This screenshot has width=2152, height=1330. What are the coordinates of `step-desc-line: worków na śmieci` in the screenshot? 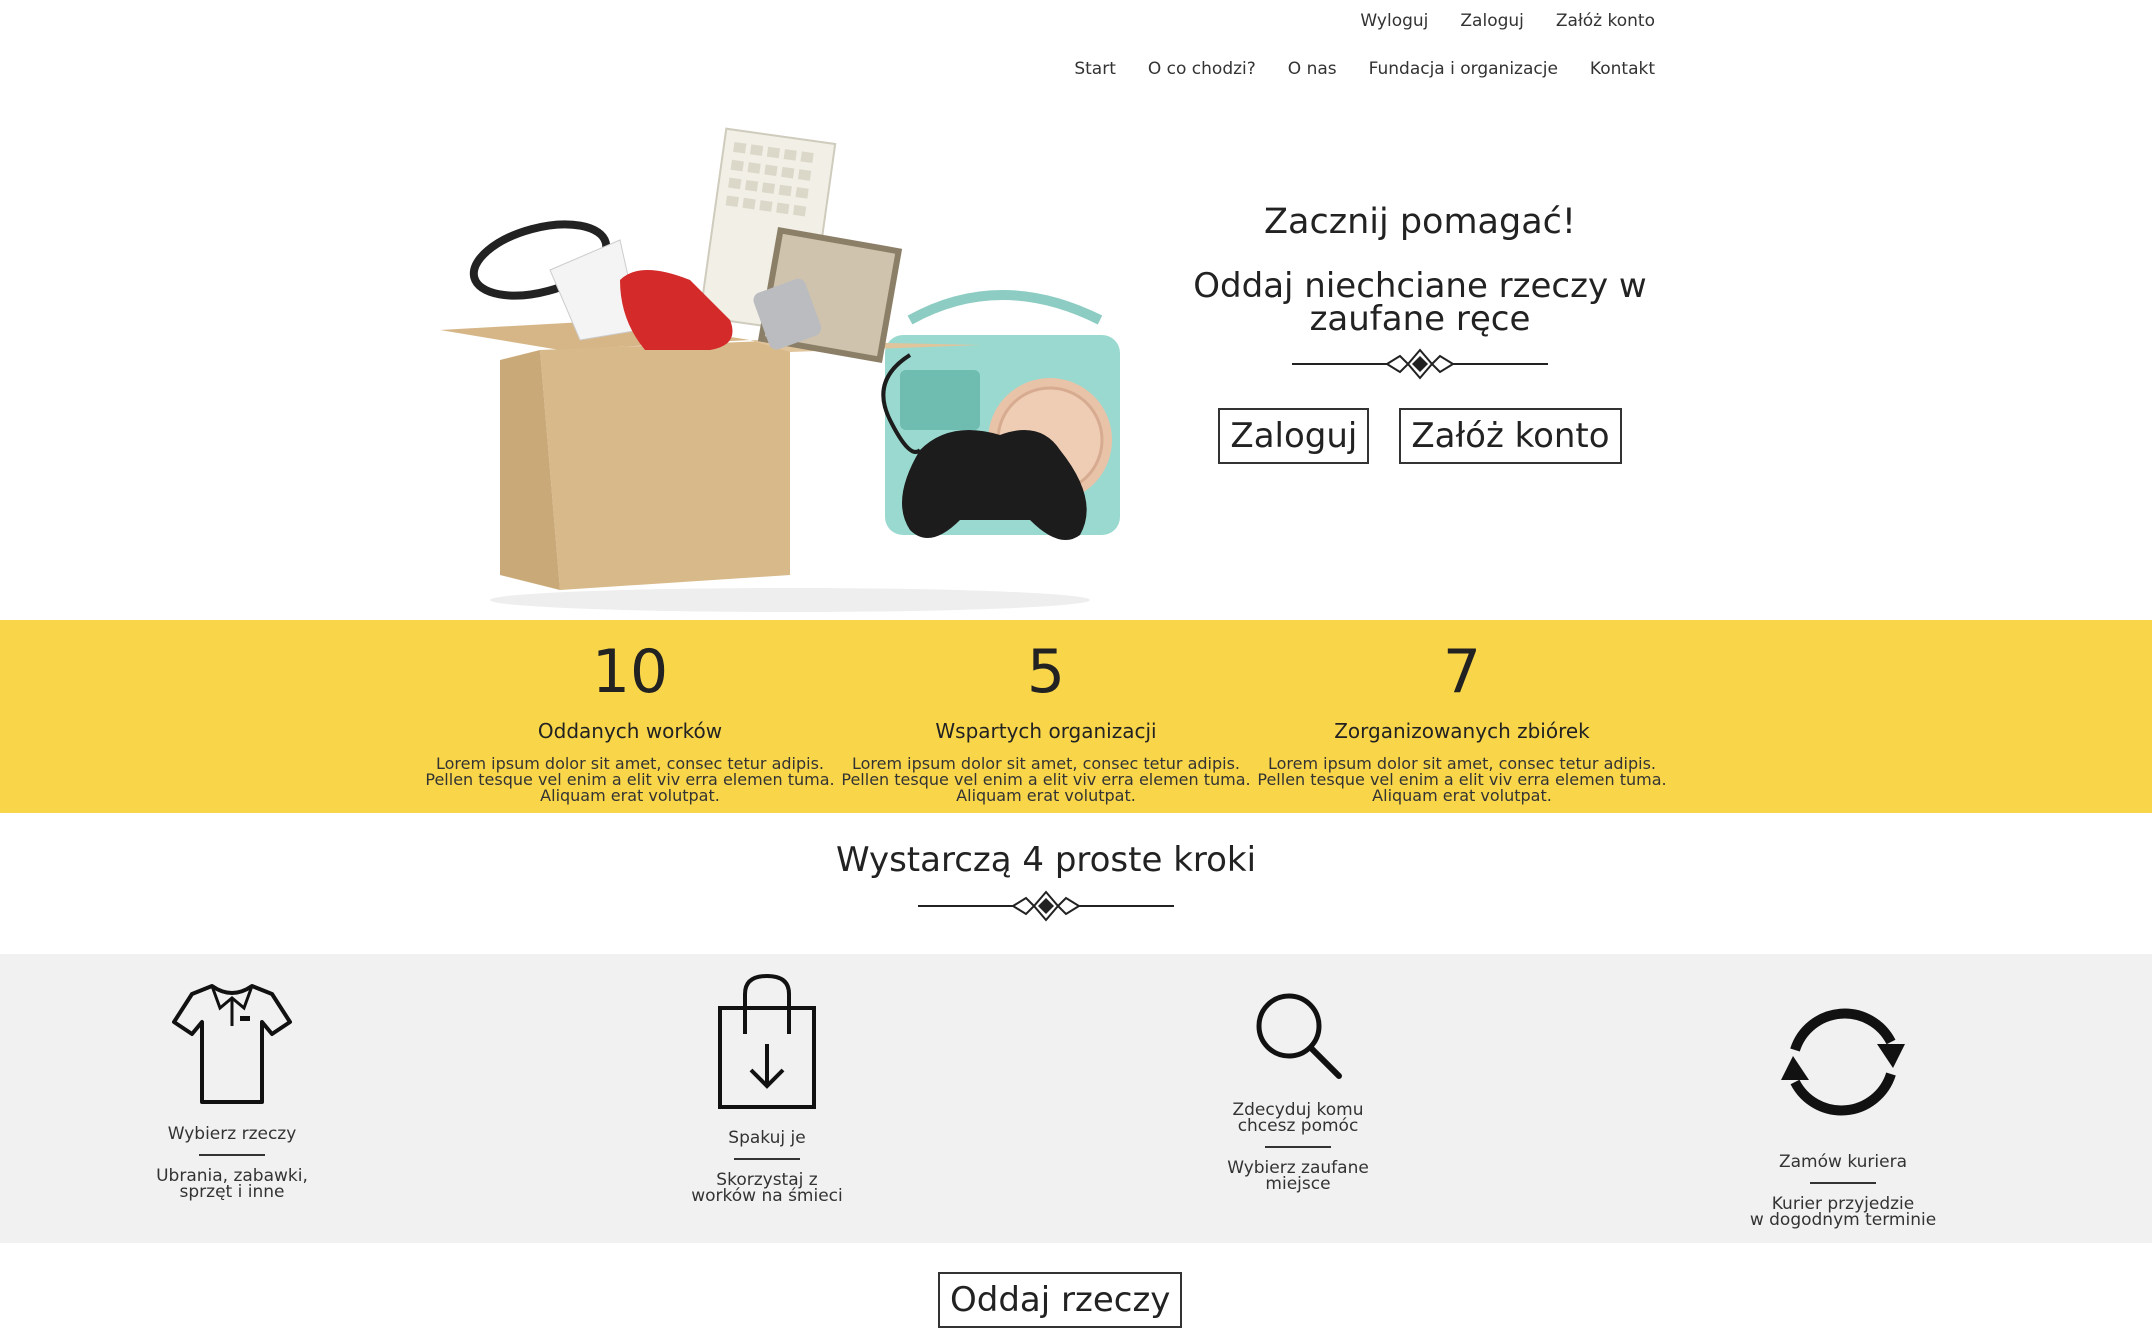 It's located at (767, 1196).